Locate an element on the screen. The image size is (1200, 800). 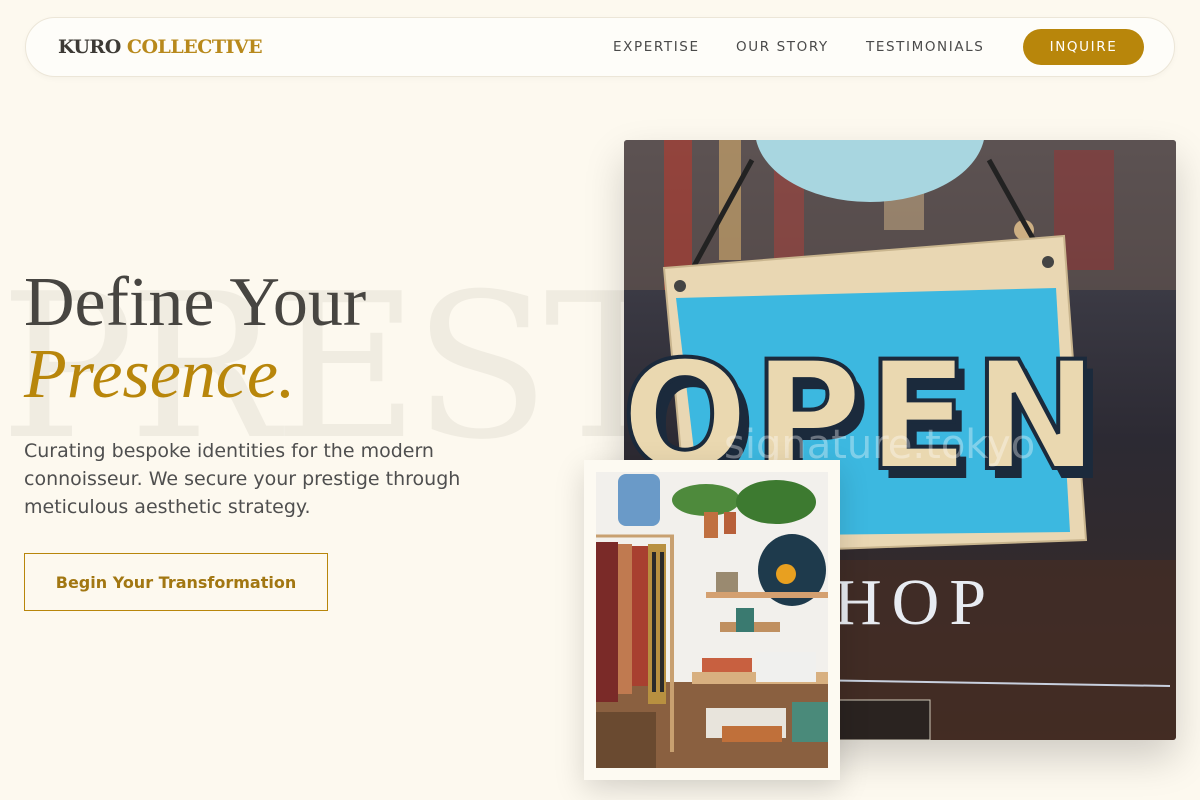
boutique-interior-photo is located at coordinates (712, 620).